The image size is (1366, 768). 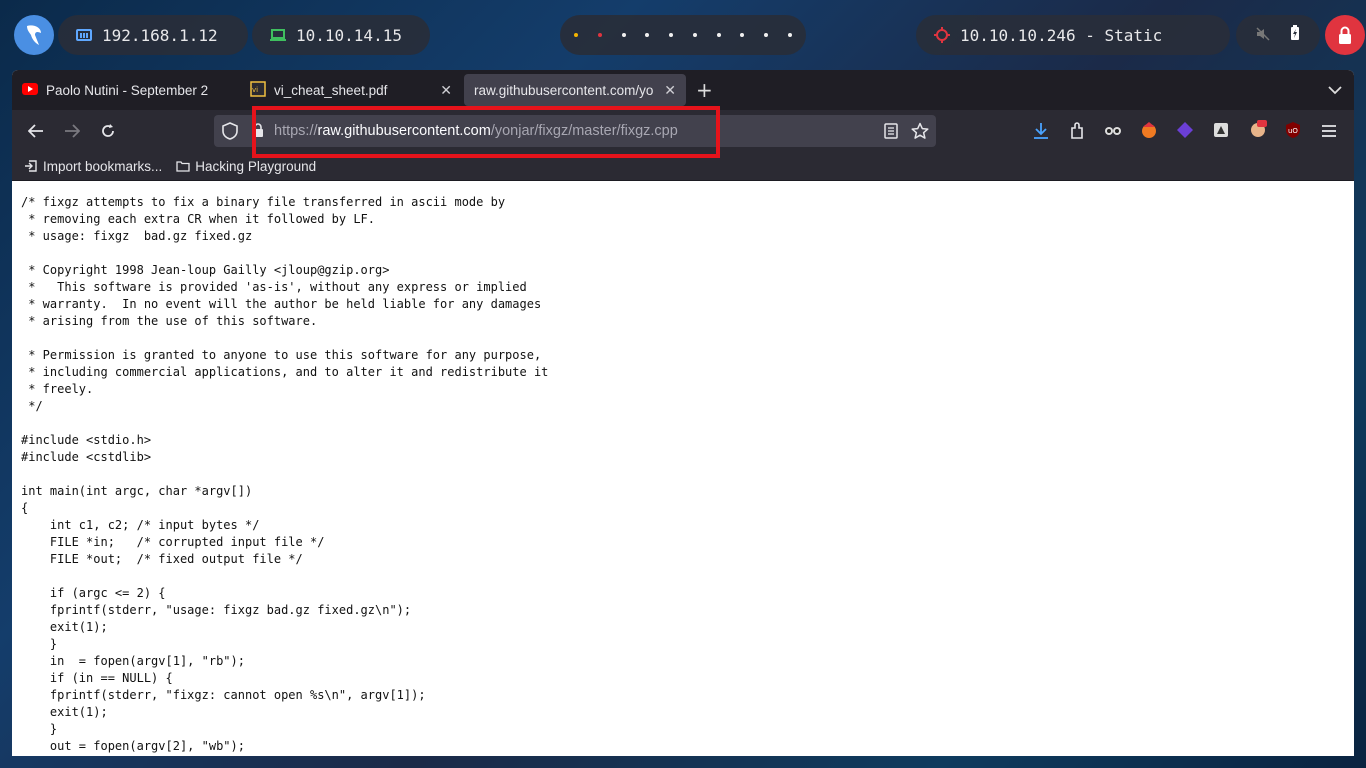 I want to click on wappalyzer-extension-icon, so click(x=1113, y=133).